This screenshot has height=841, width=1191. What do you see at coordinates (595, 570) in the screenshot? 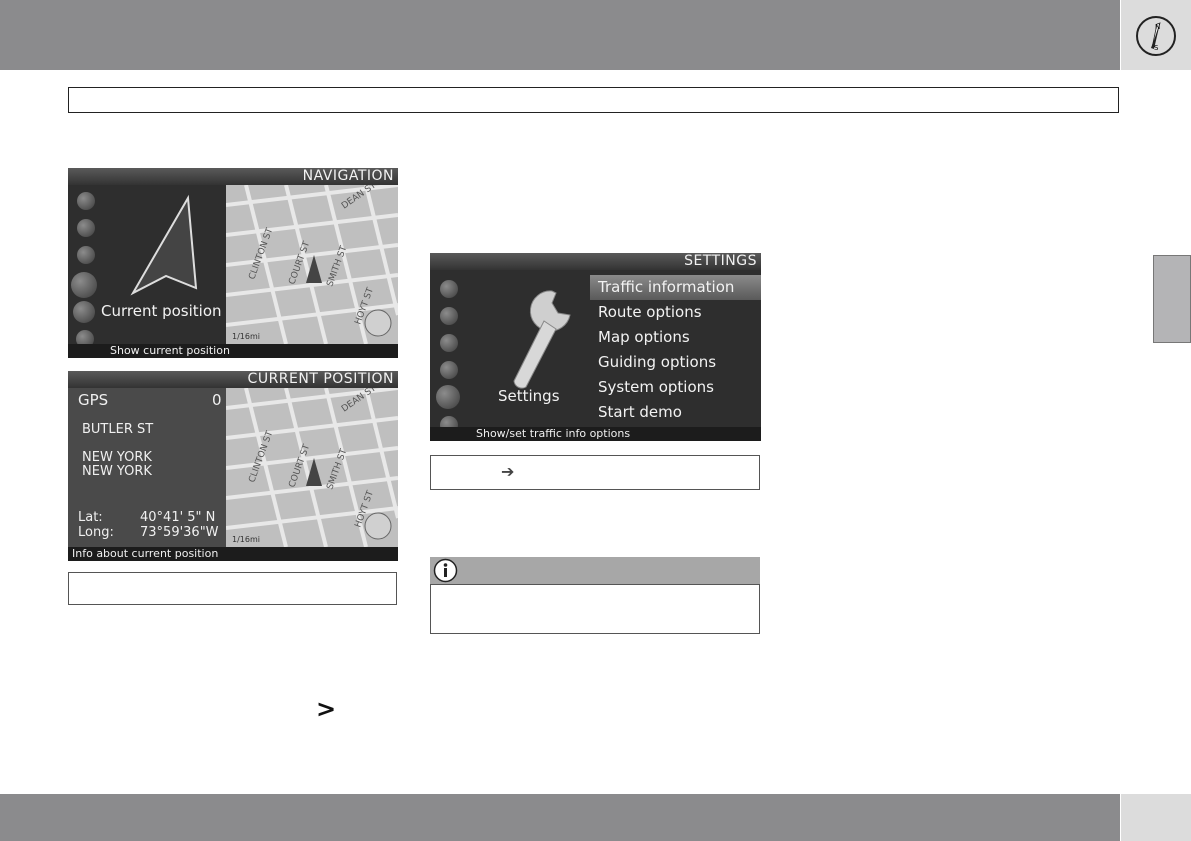
I see `note-header` at bounding box center [595, 570].